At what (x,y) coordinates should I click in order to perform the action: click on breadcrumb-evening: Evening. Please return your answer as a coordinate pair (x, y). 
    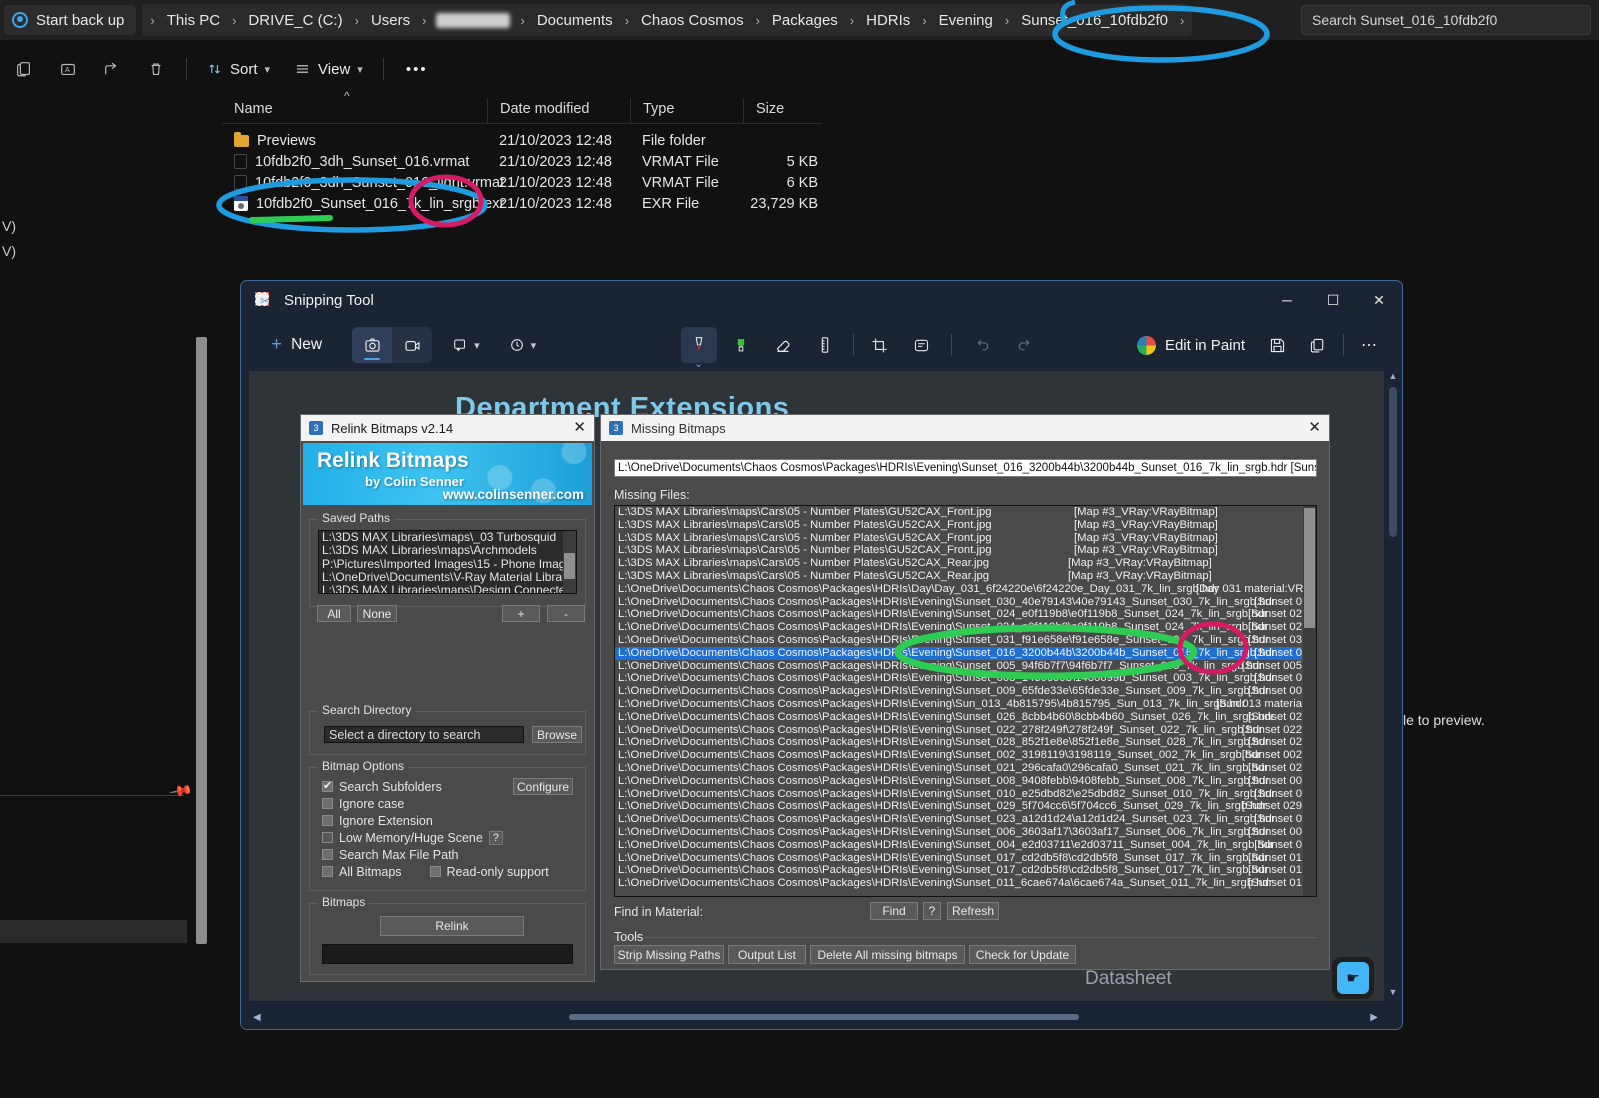
    Looking at the image, I should click on (966, 20).